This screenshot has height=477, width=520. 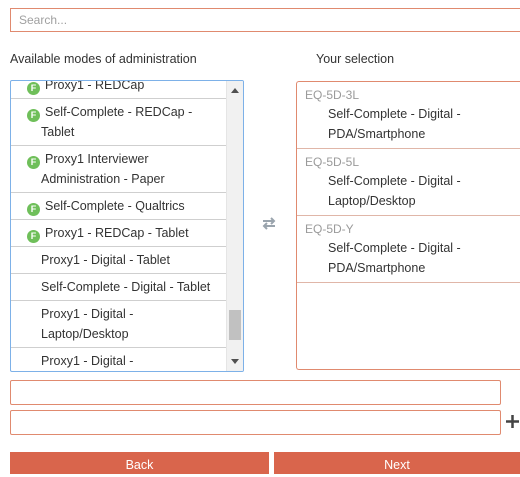 What do you see at coordinates (512, 421) in the screenshot?
I see `plus-icon` at bounding box center [512, 421].